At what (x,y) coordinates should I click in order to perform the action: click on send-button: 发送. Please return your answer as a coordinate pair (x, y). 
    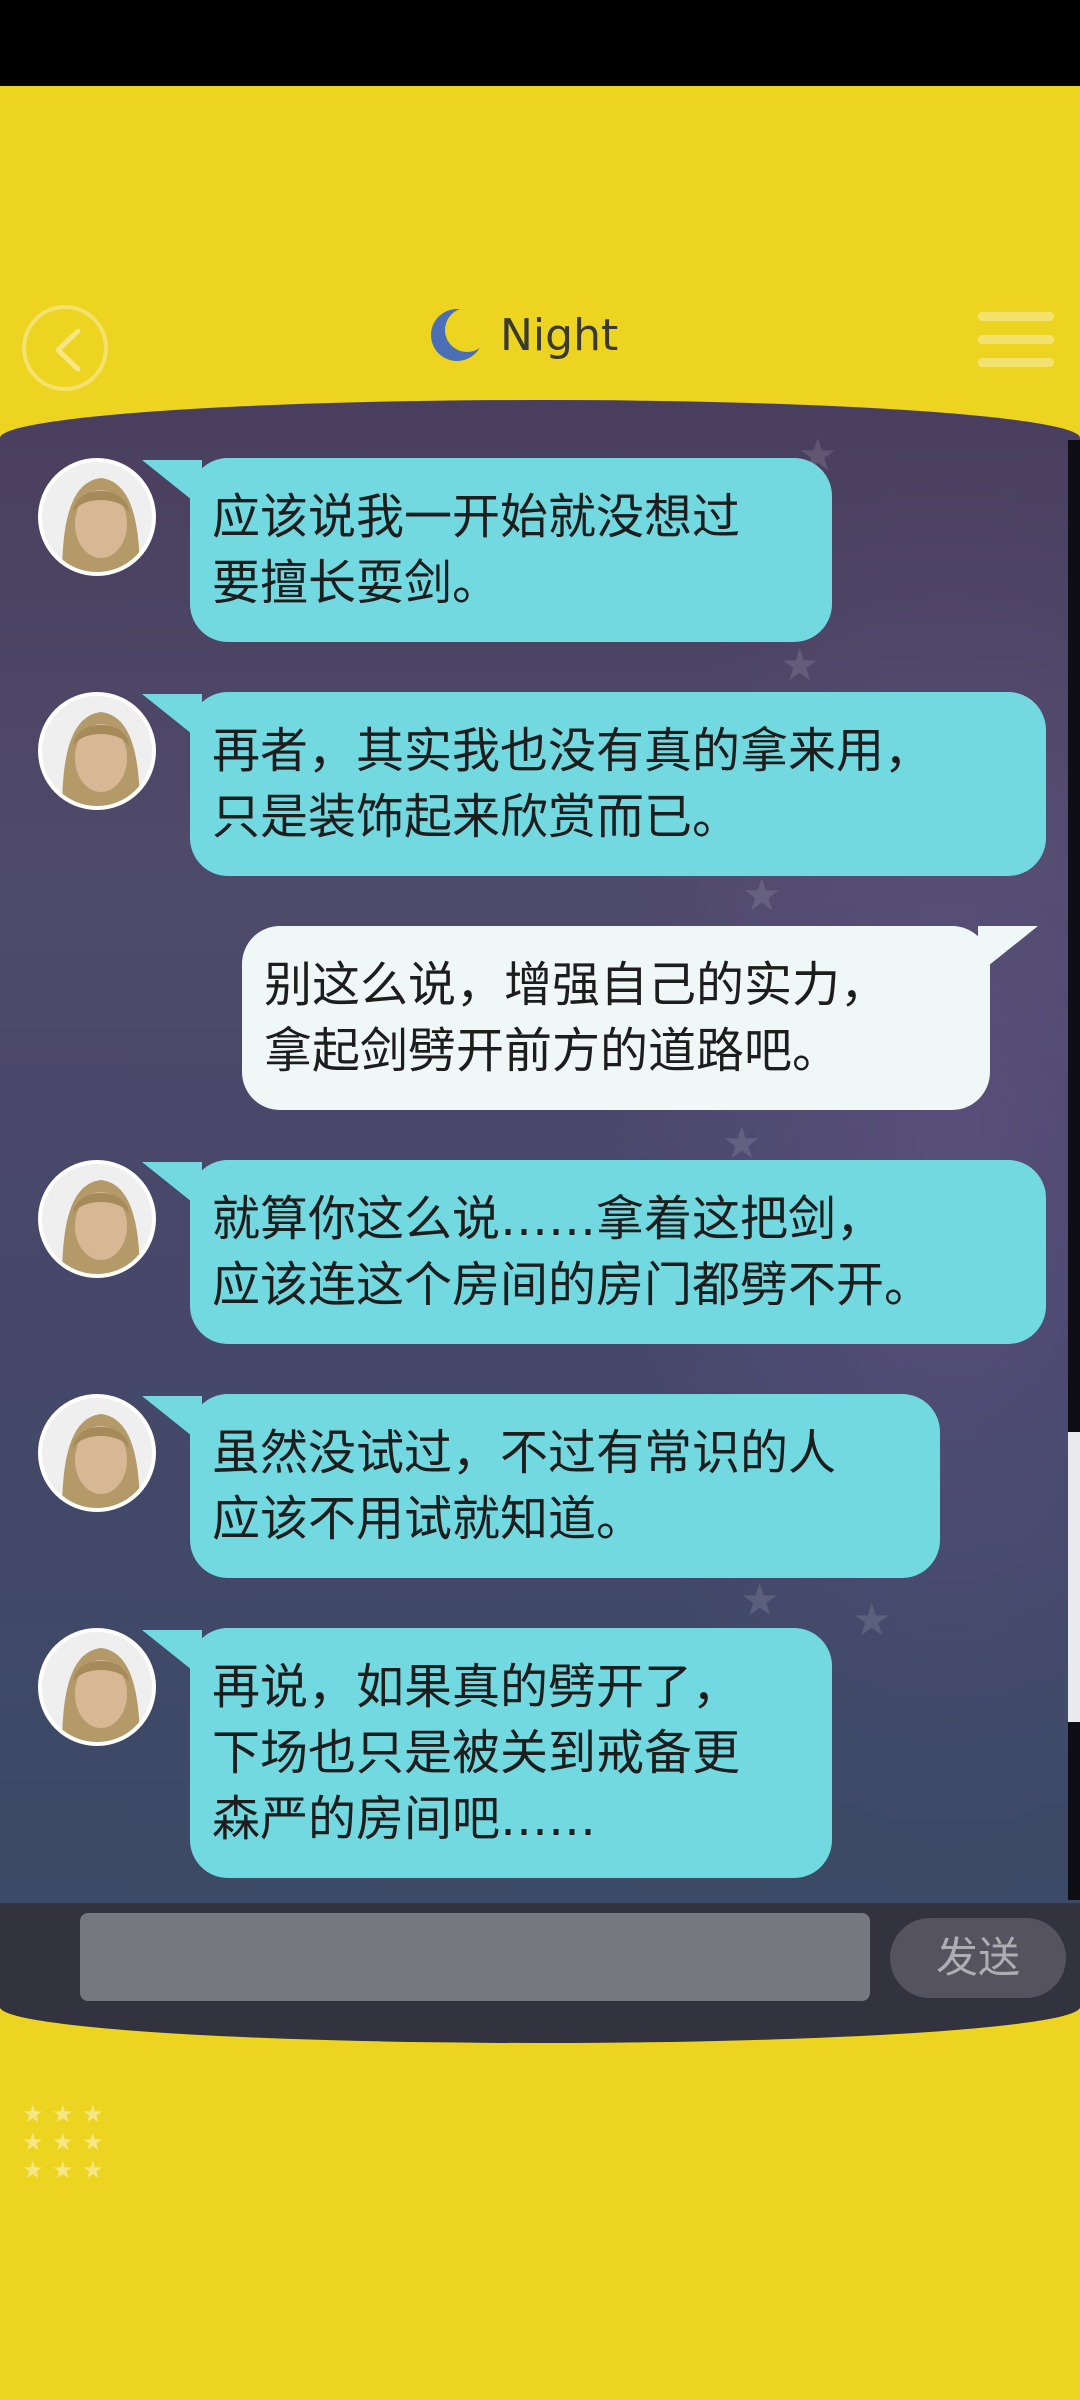
    Looking at the image, I should click on (978, 1958).